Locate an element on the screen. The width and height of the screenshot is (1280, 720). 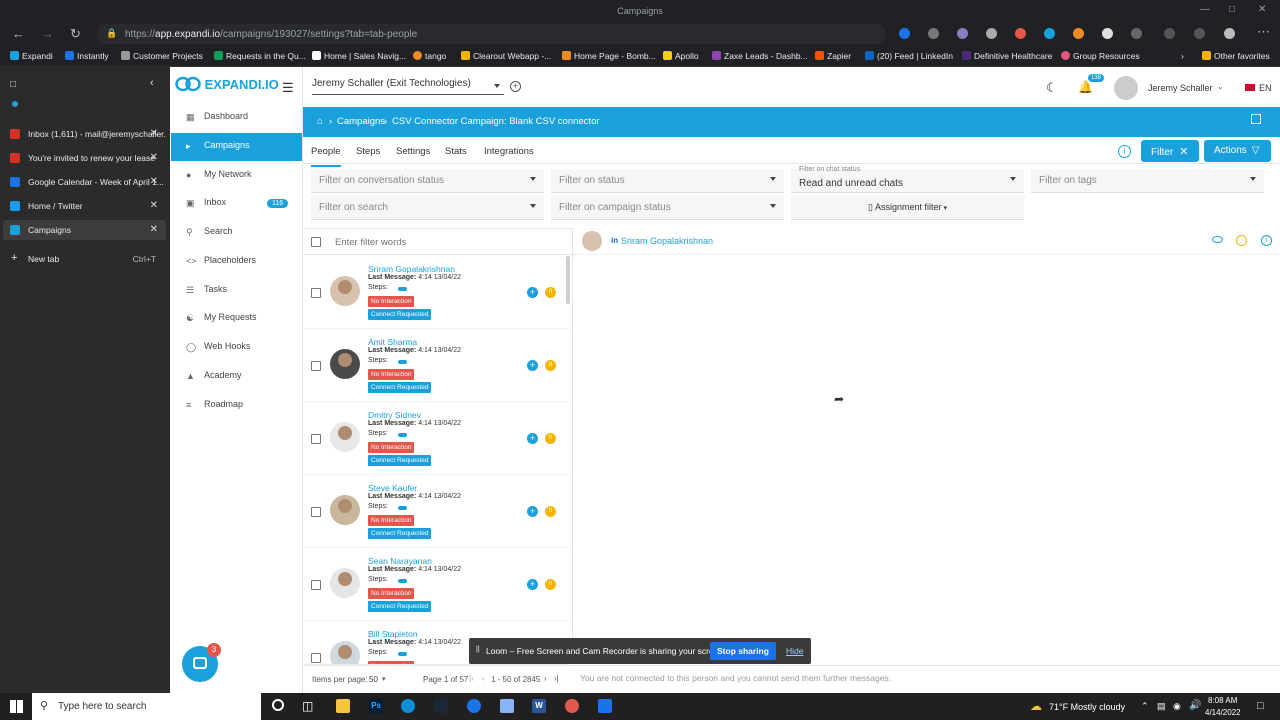
fullscreen-icon is located at coordinates (1256, 119).